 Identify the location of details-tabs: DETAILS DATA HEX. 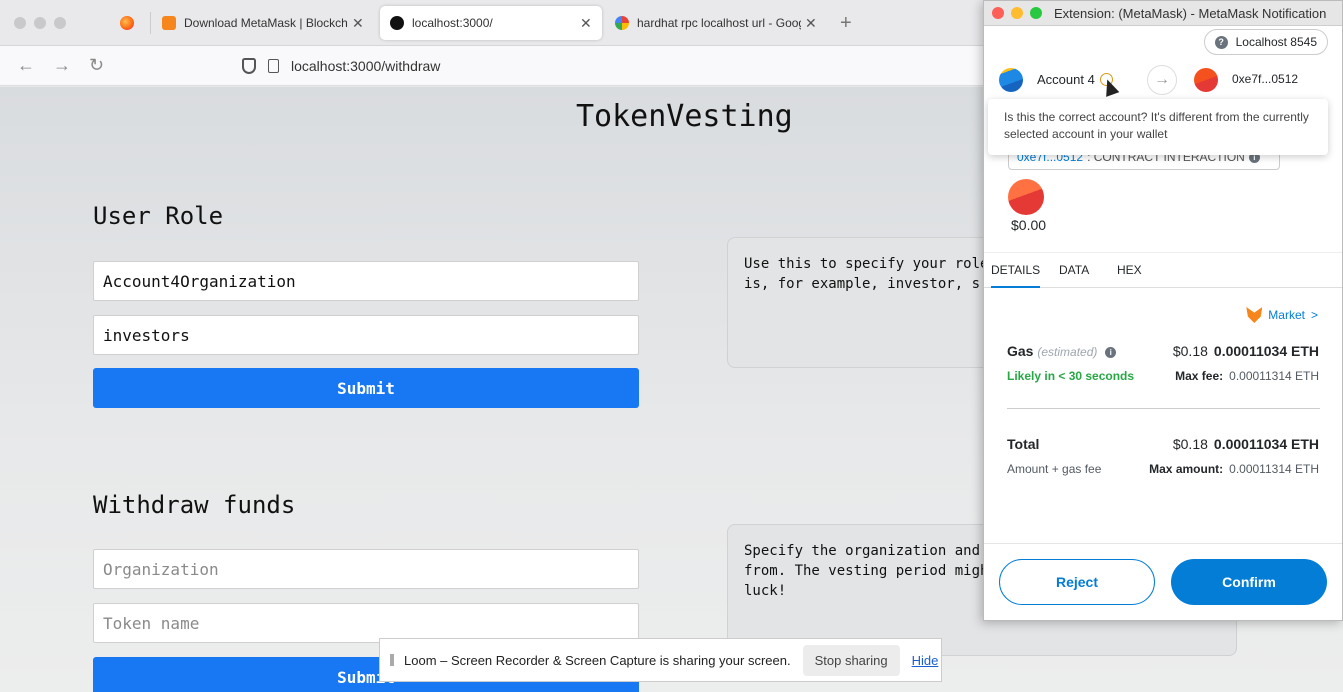
(1163, 270).